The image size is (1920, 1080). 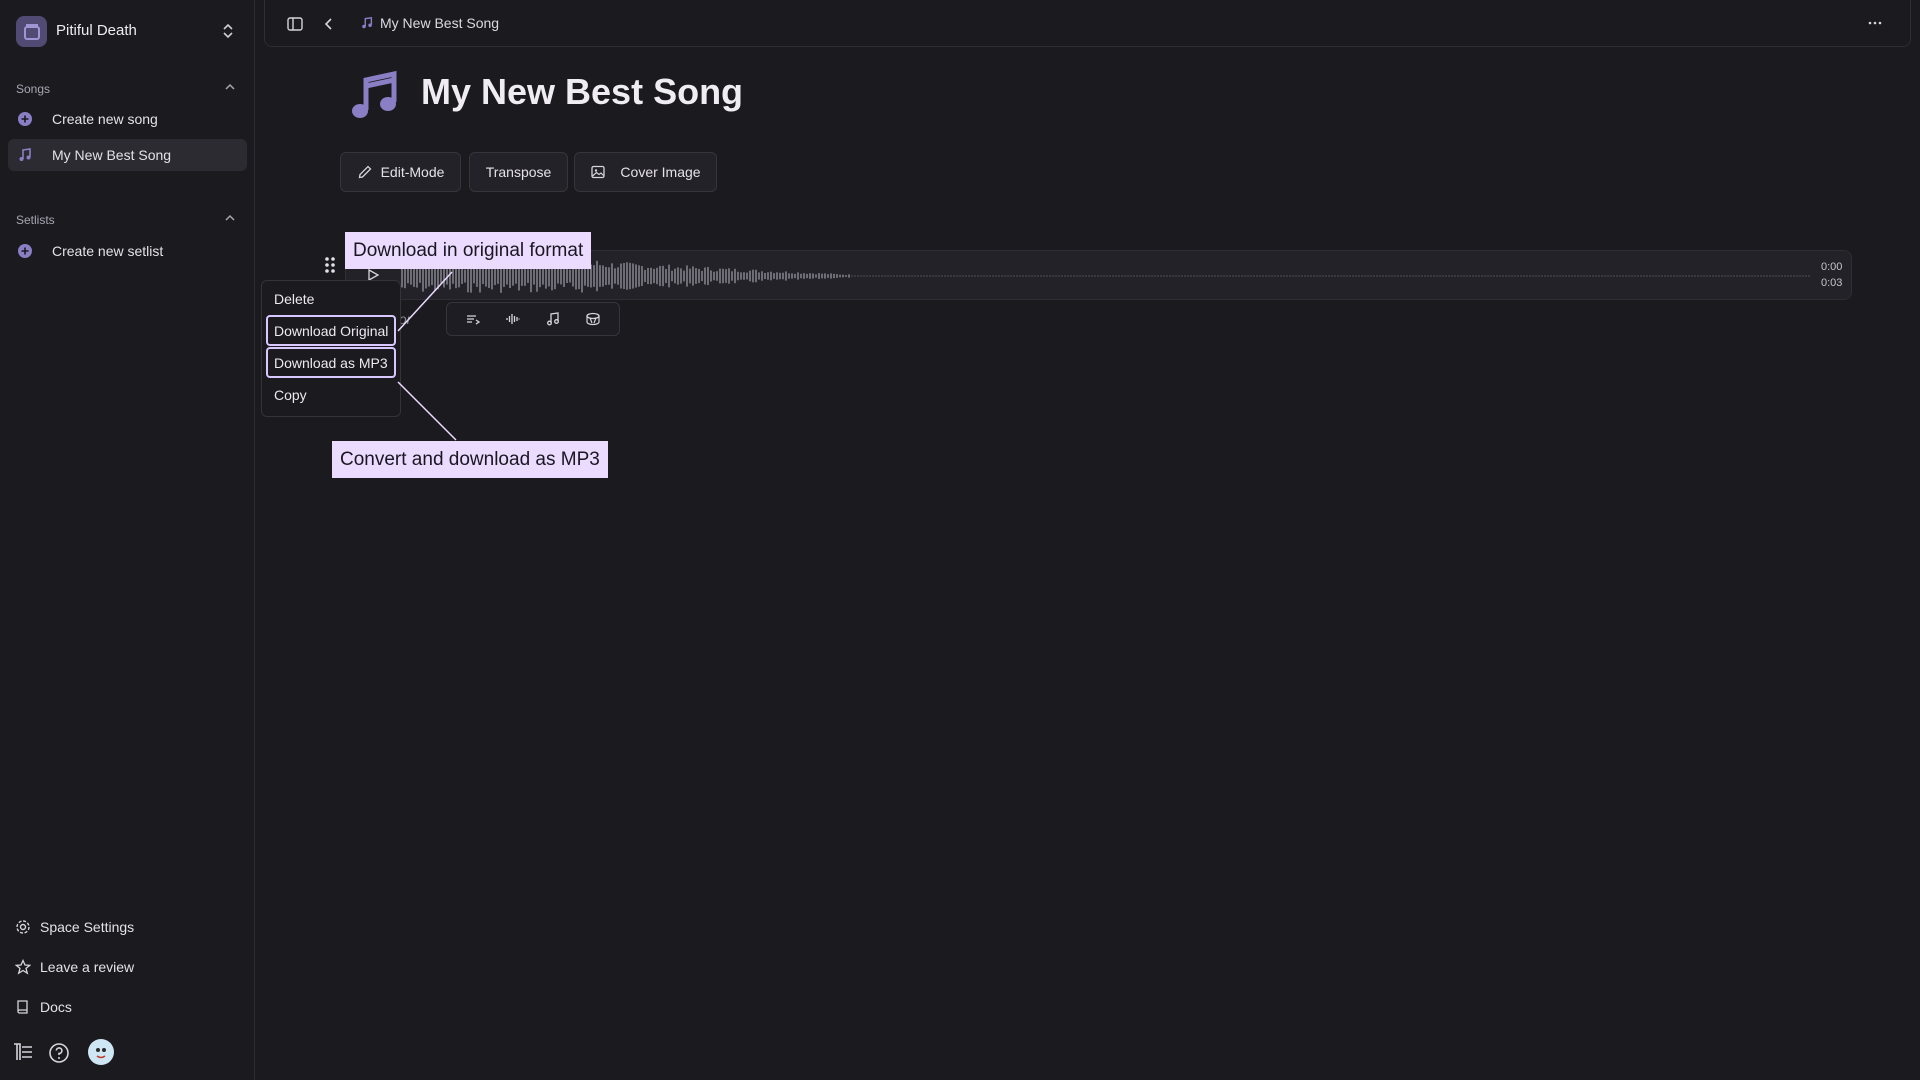 I want to click on drag-handle-icon, so click(x=330, y=265).